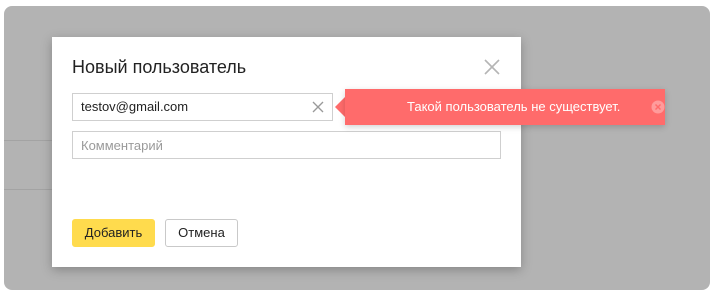 This screenshot has height=298, width=713. Describe the element at coordinates (113, 233) in the screenshot. I see `add-button: Добавить` at that location.